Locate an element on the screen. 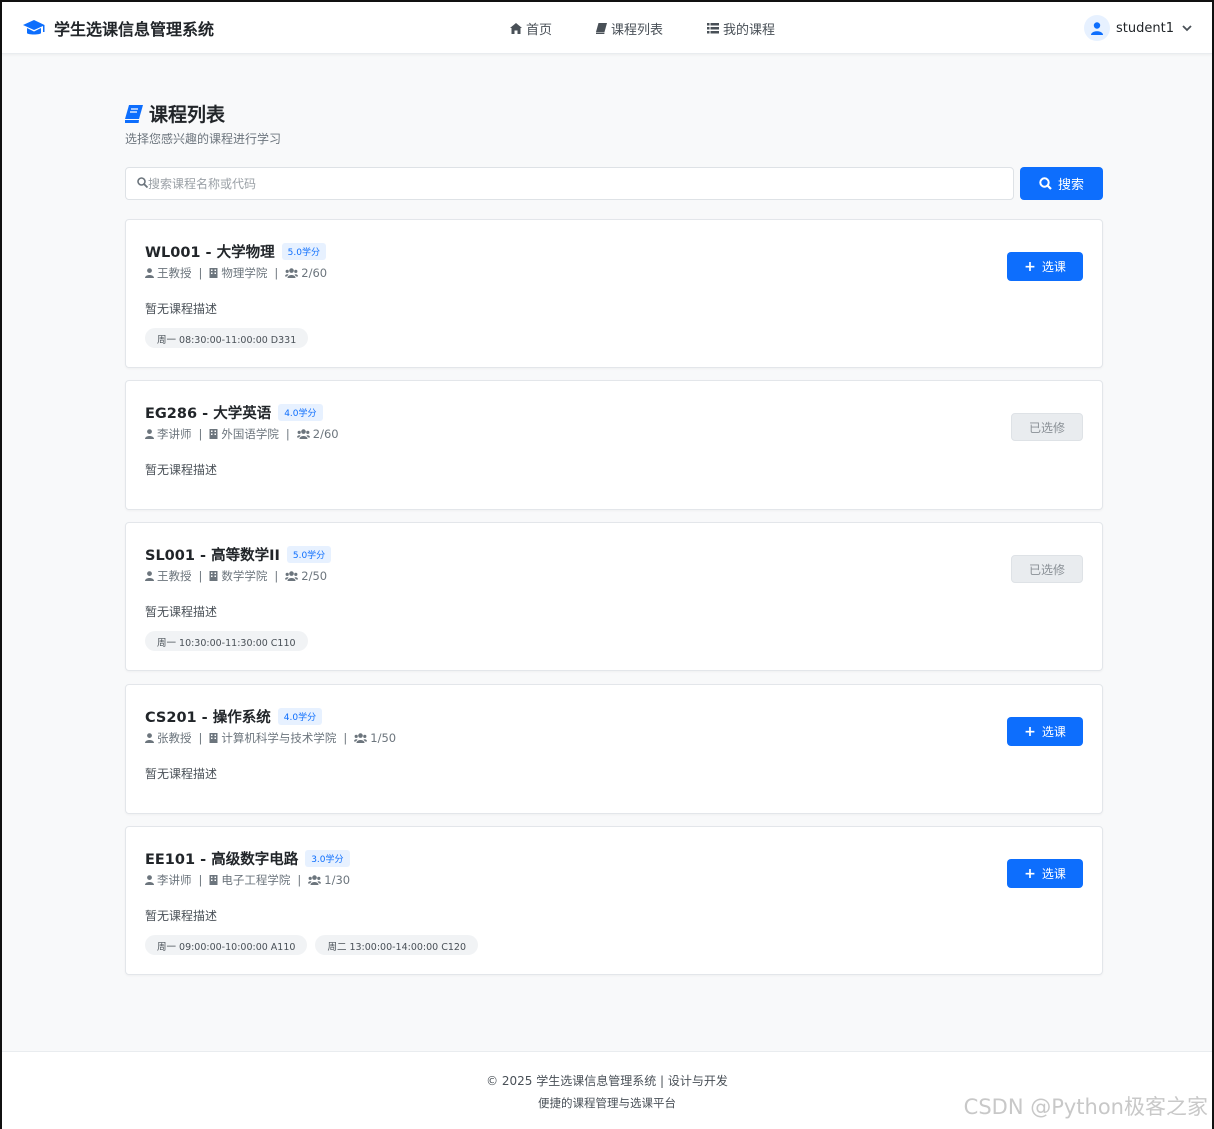 The image size is (1214, 1129). course-meta: 张教授 | 计算机科学与技术学院 | 1/50 is located at coordinates (270, 738).